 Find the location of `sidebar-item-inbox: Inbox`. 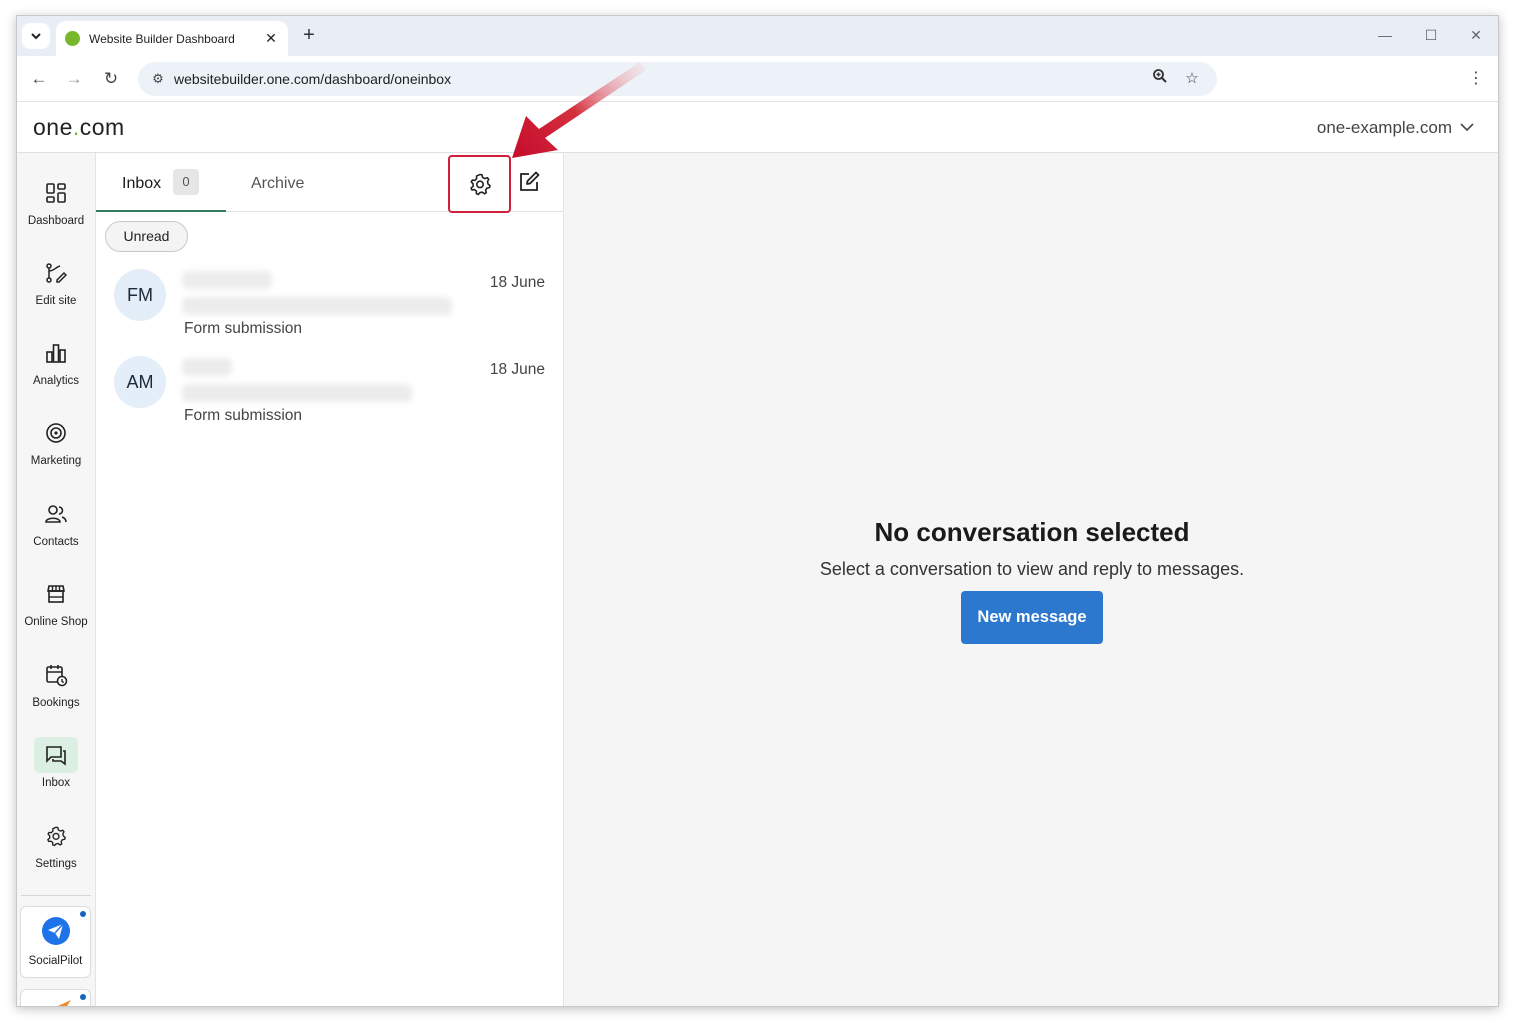

sidebar-item-inbox: Inbox is located at coordinates (56, 772).